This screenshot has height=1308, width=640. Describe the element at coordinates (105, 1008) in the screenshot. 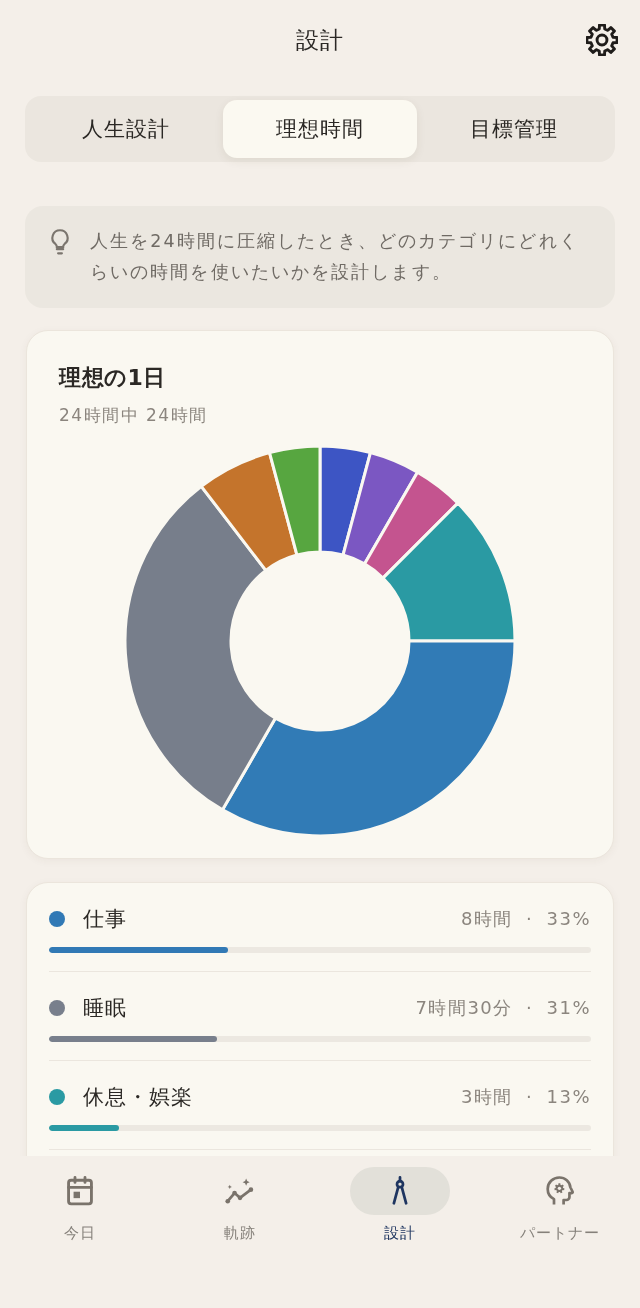

I see `category-name: 睡眠` at that location.